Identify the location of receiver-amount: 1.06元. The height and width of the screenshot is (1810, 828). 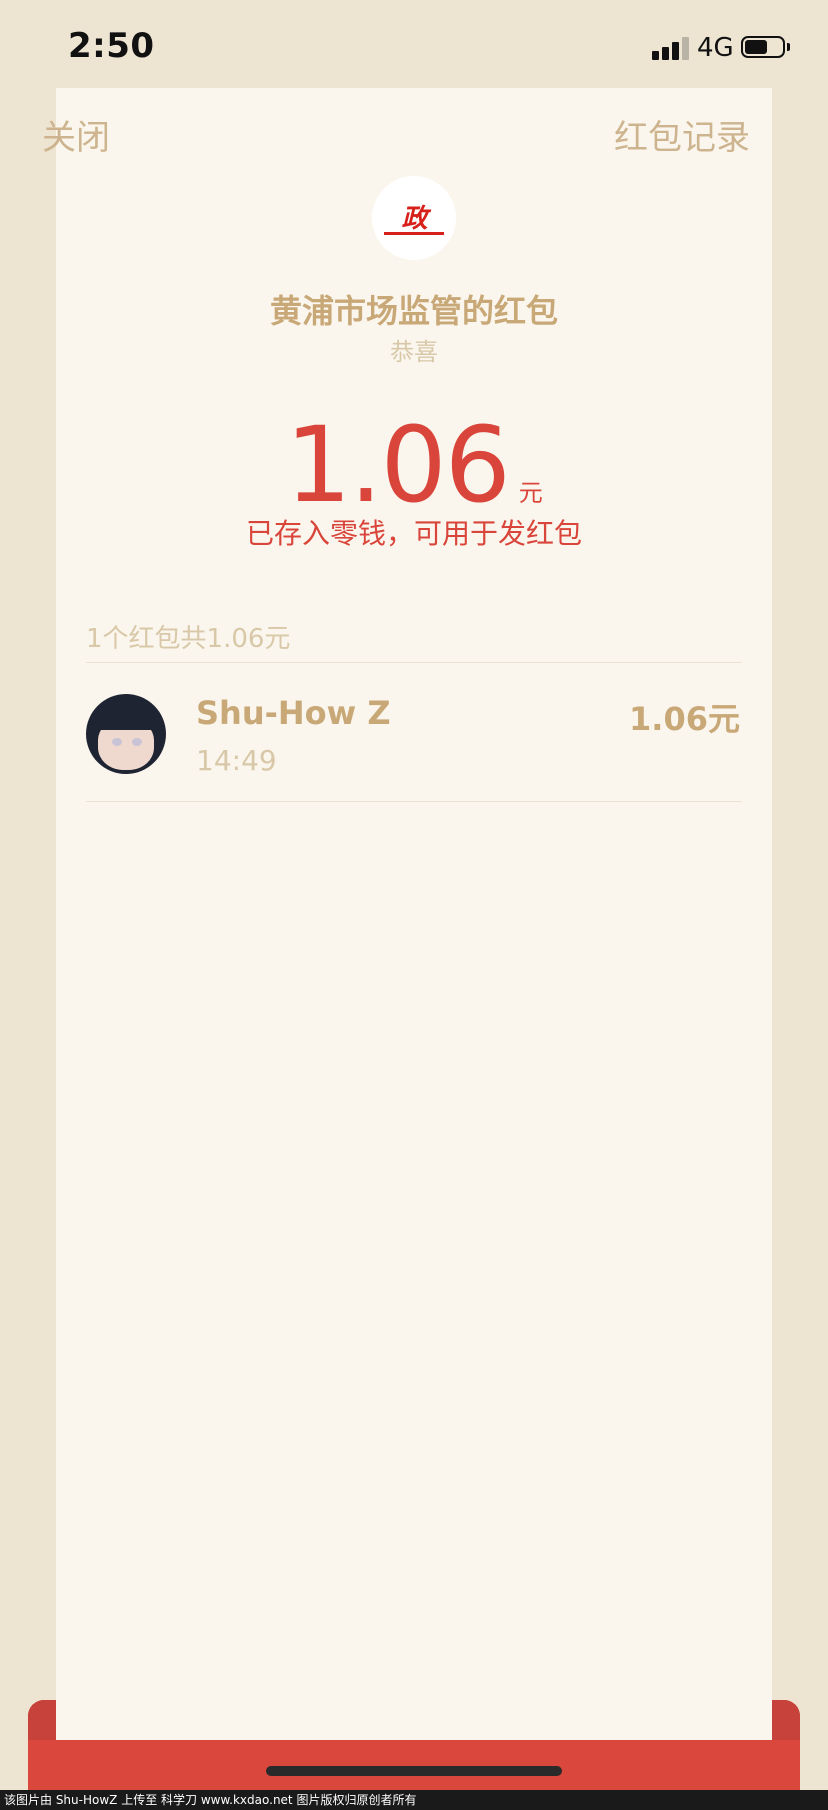
(684, 719).